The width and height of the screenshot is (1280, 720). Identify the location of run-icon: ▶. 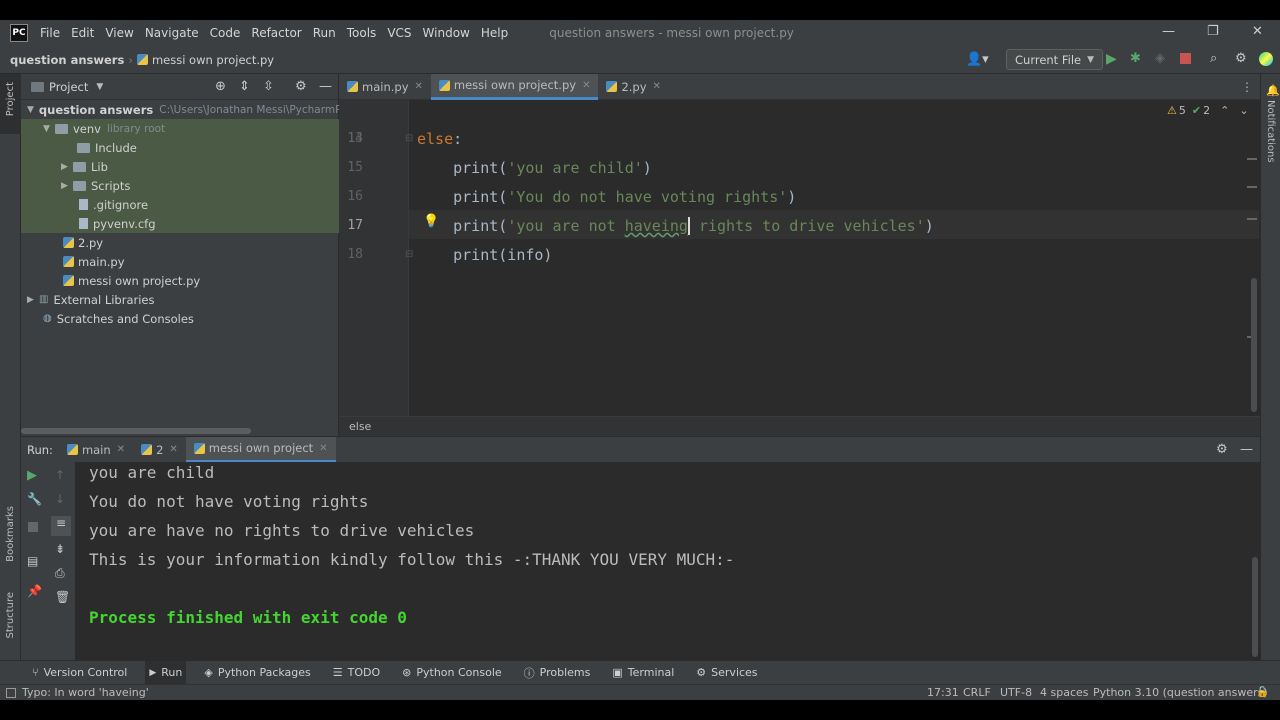
(1111, 59).